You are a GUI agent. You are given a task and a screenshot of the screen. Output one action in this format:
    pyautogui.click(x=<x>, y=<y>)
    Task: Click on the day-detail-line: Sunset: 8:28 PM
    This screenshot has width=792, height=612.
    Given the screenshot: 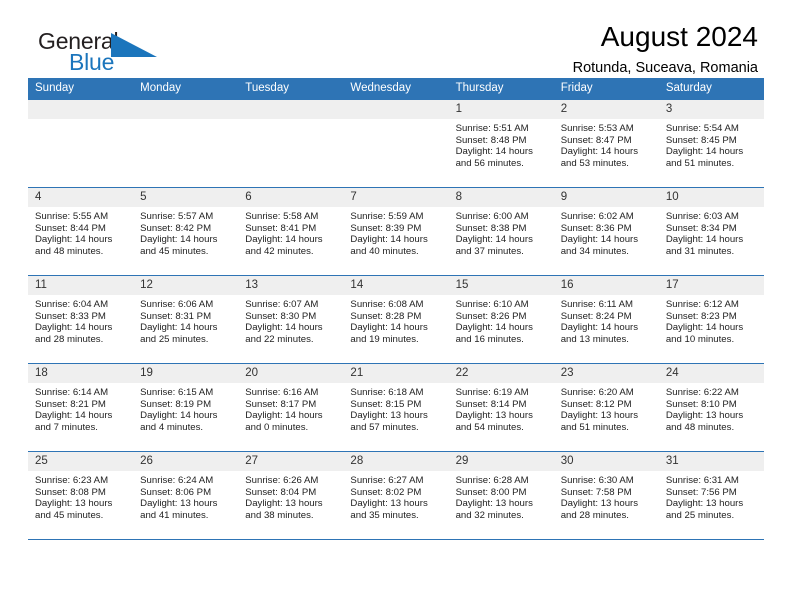 What is the action you would take?
    pyautogui.click(x=386, y=316)
    